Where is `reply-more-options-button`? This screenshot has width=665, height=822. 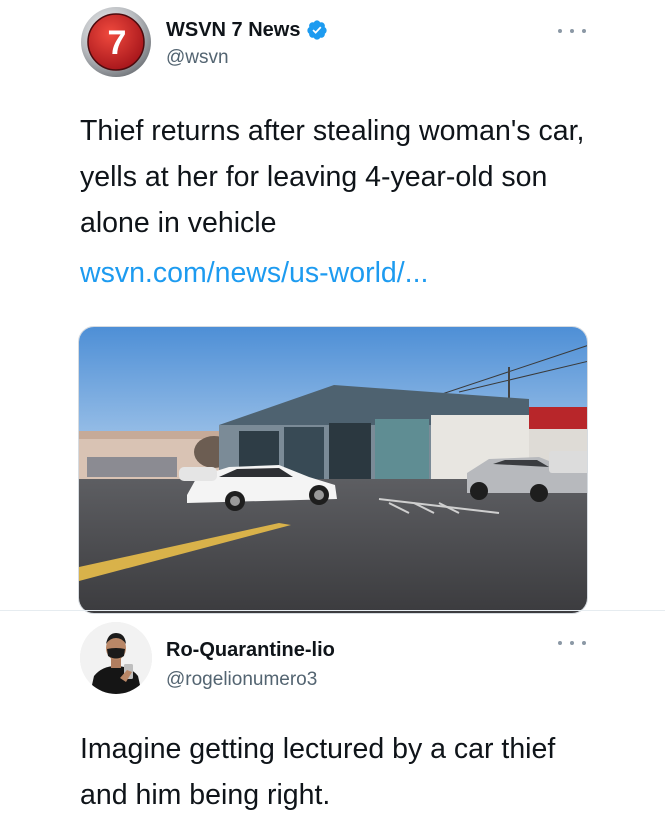 reply-more-options-button is located at coordinates (572, 643).